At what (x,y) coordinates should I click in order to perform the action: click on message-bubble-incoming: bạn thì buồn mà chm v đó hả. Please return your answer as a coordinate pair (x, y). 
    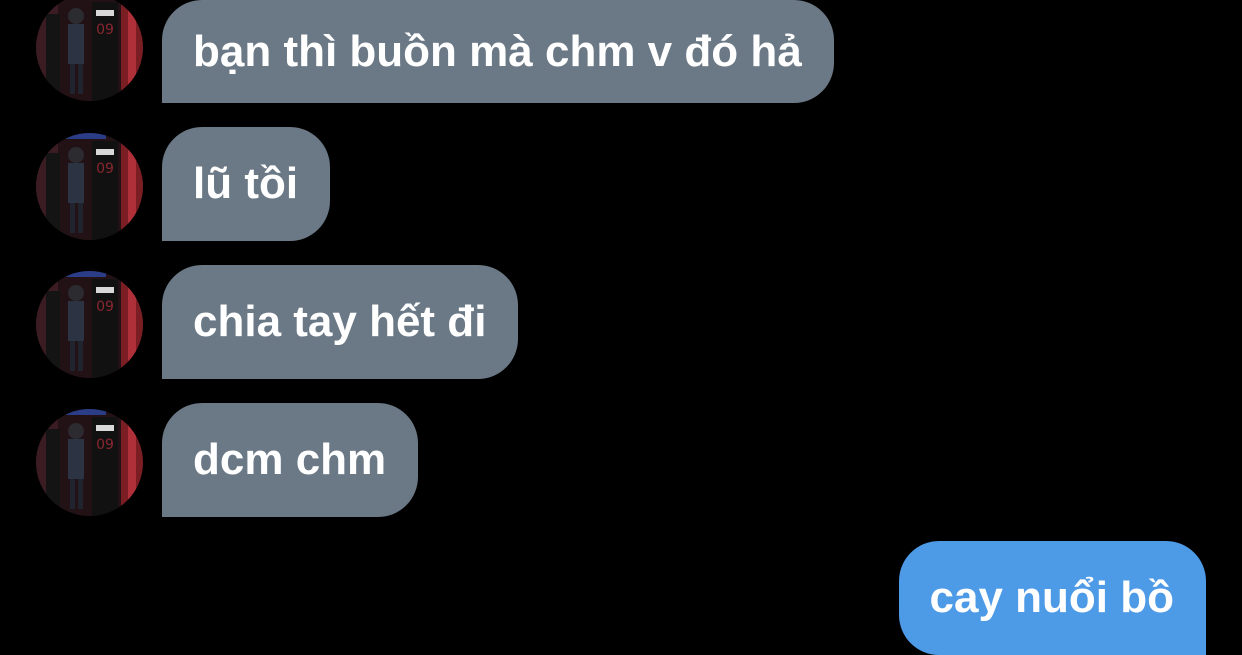
    Looking at the image, I should click on (498, 51).